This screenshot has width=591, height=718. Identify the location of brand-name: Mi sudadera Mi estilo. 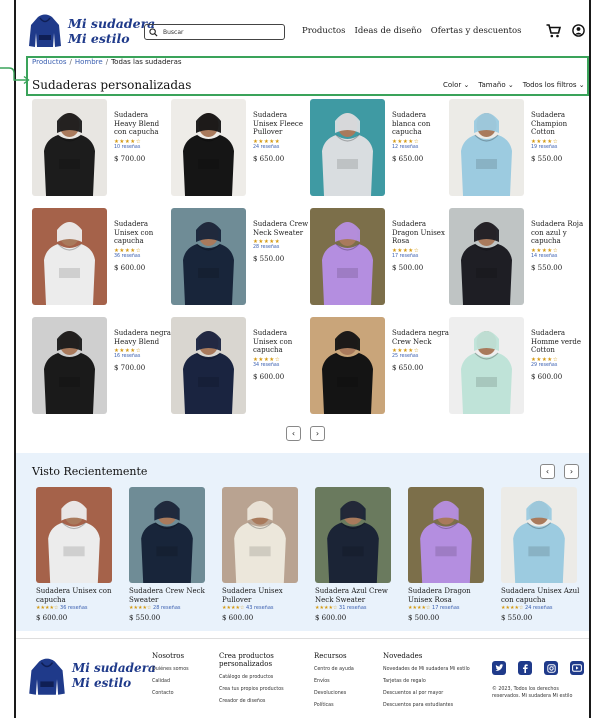
(111, 31).